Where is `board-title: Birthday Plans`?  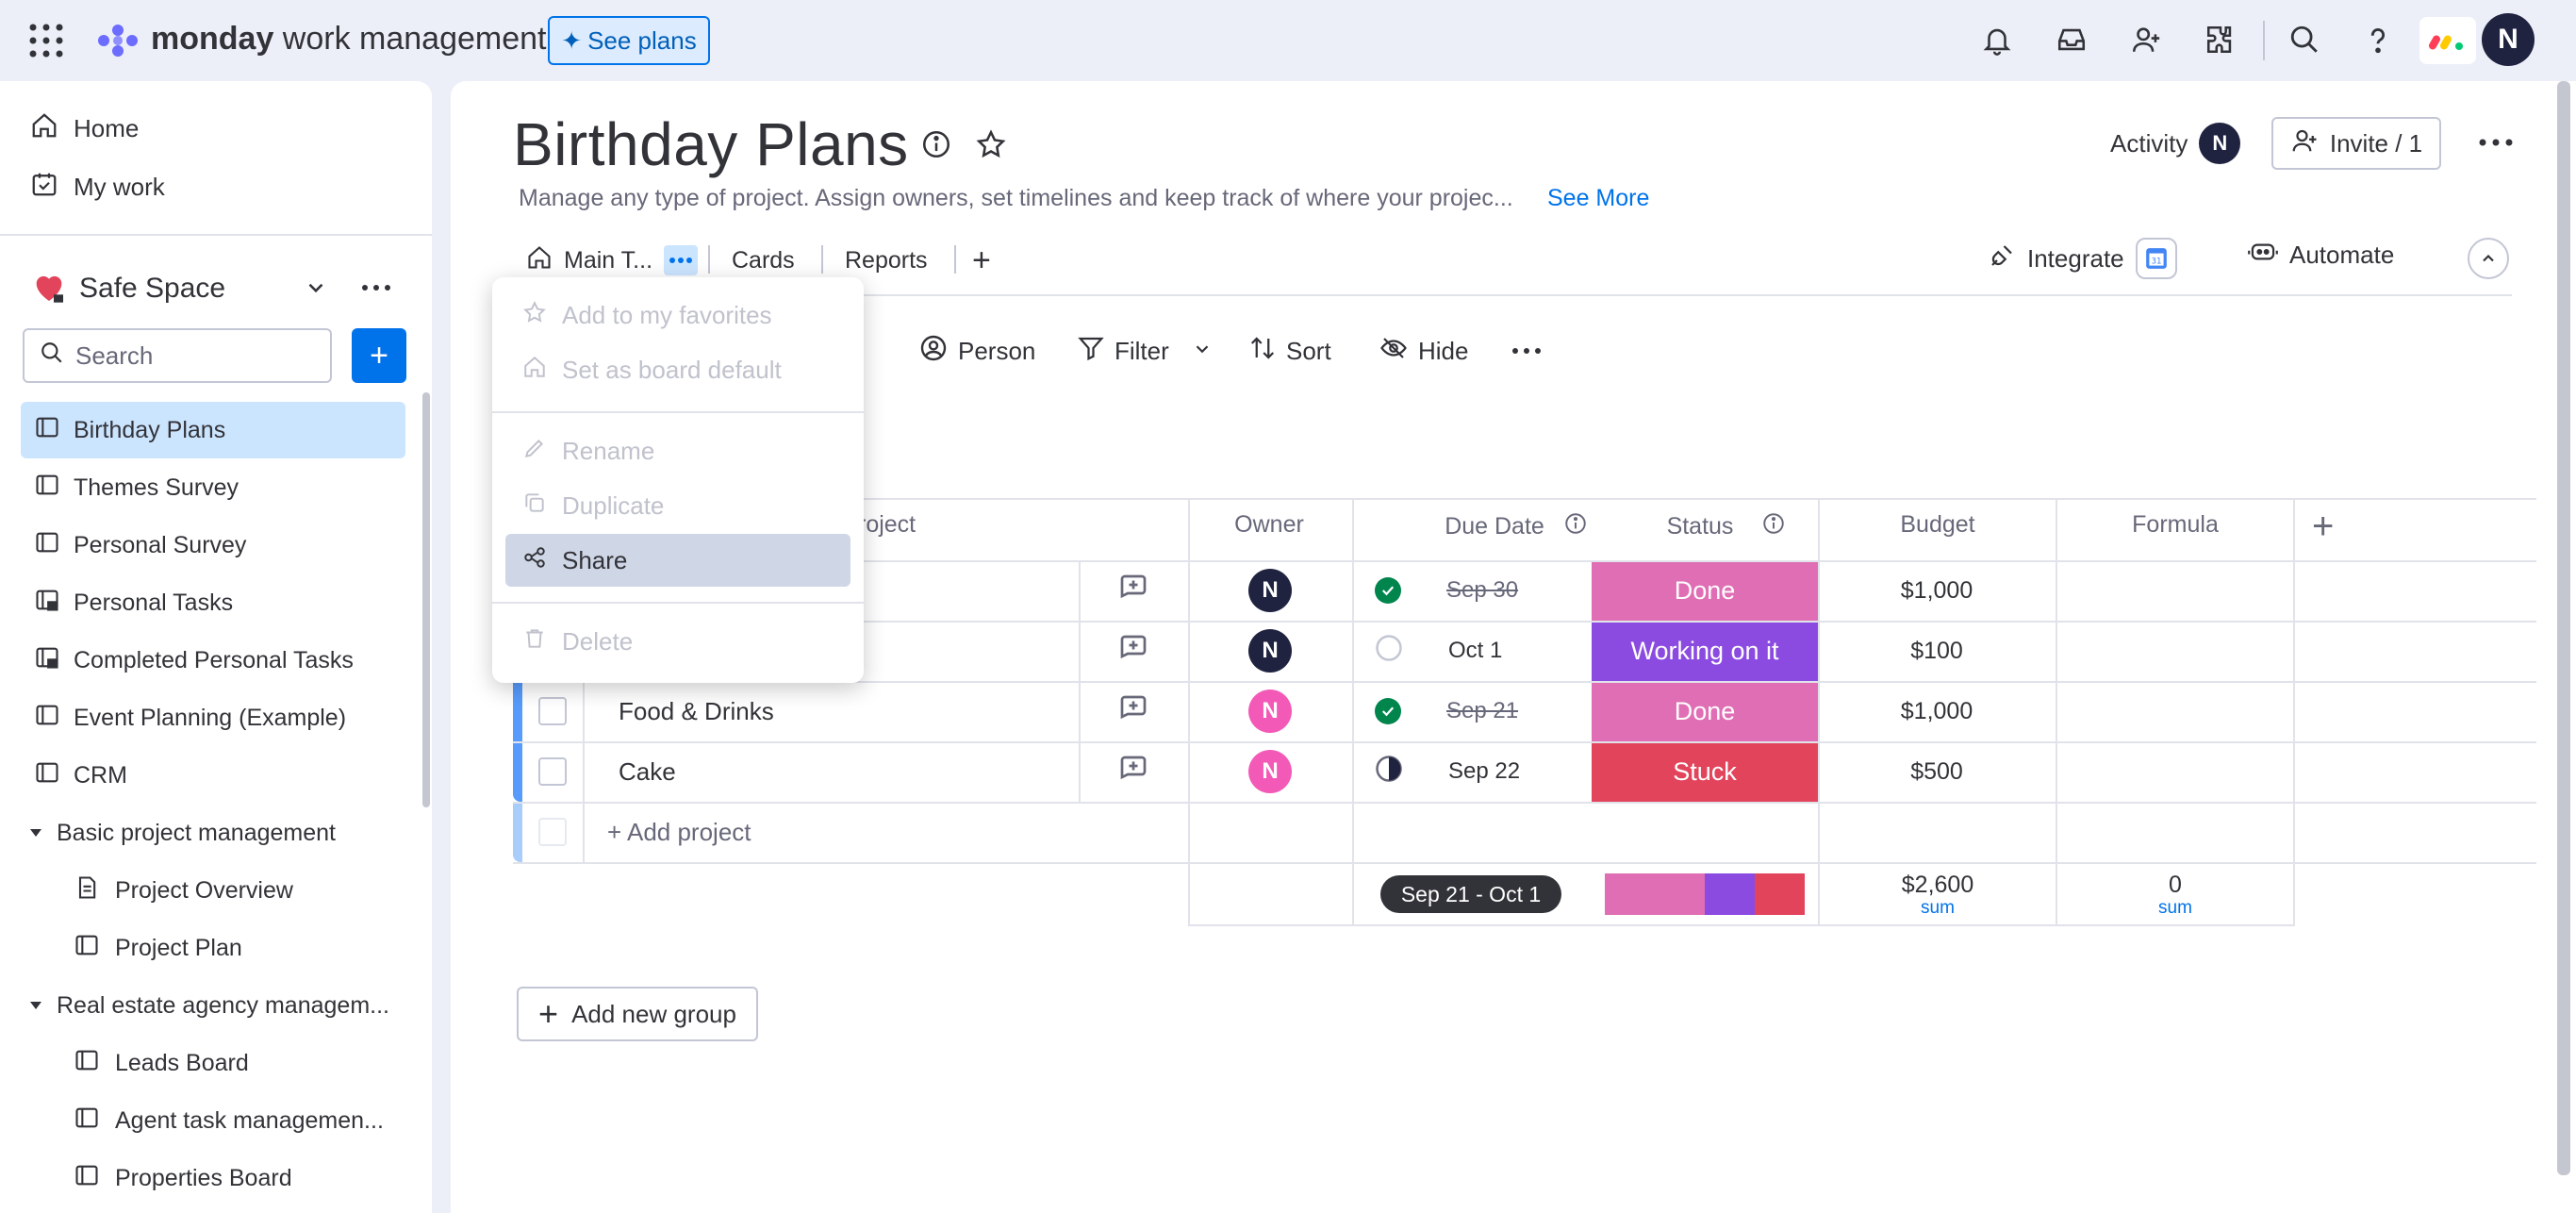
board-title: Birthday Plans is located at coordinates (711, 144).